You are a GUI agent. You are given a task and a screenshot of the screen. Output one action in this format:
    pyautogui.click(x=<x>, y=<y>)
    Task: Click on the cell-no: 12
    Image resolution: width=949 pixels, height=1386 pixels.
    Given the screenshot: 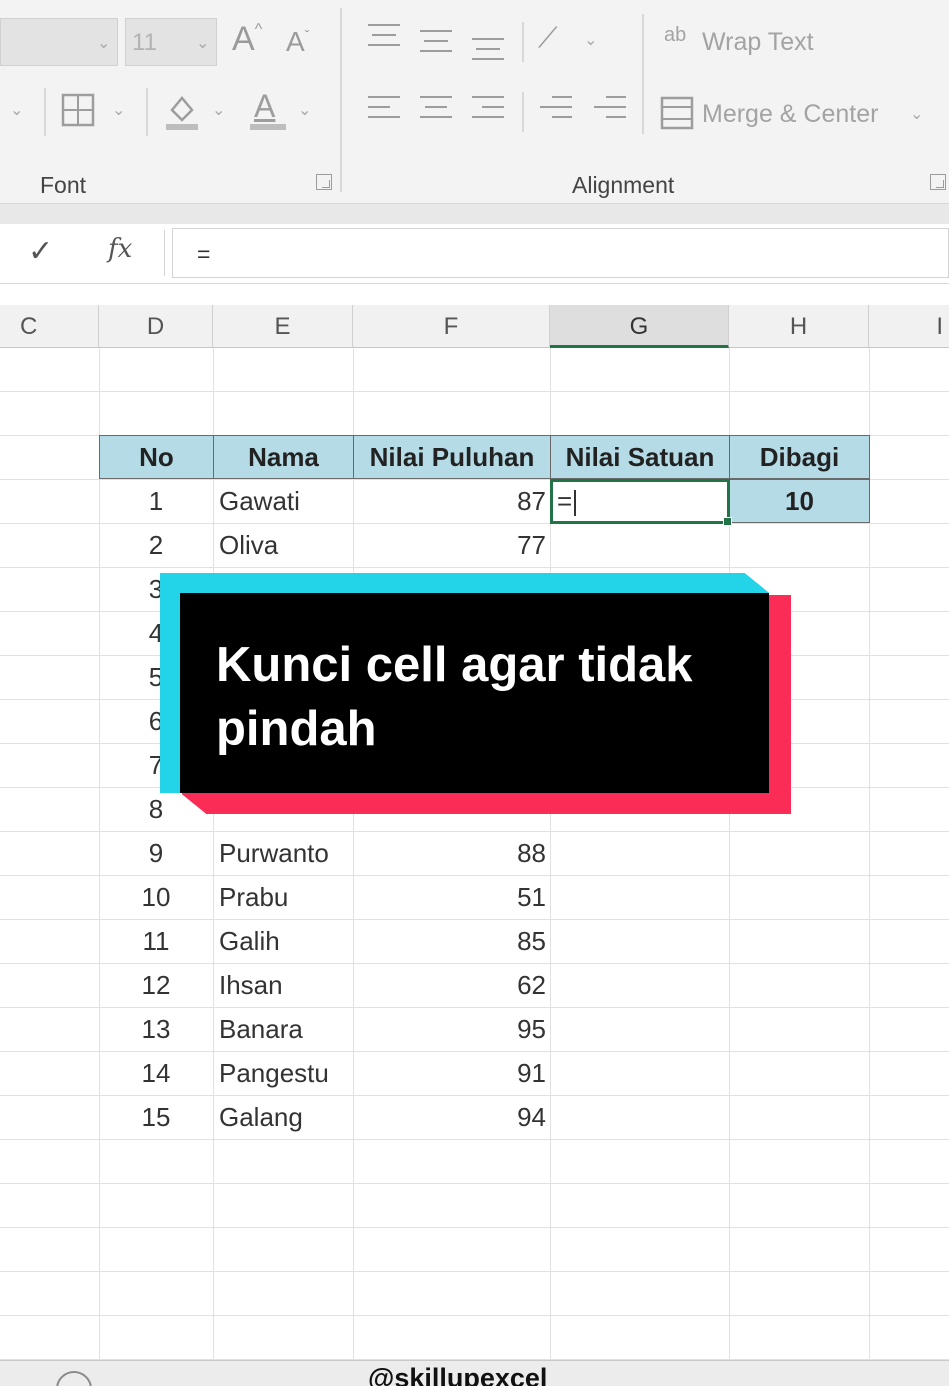 What is the action you would take?
    pyautogui.click(x=156, y=985)
    